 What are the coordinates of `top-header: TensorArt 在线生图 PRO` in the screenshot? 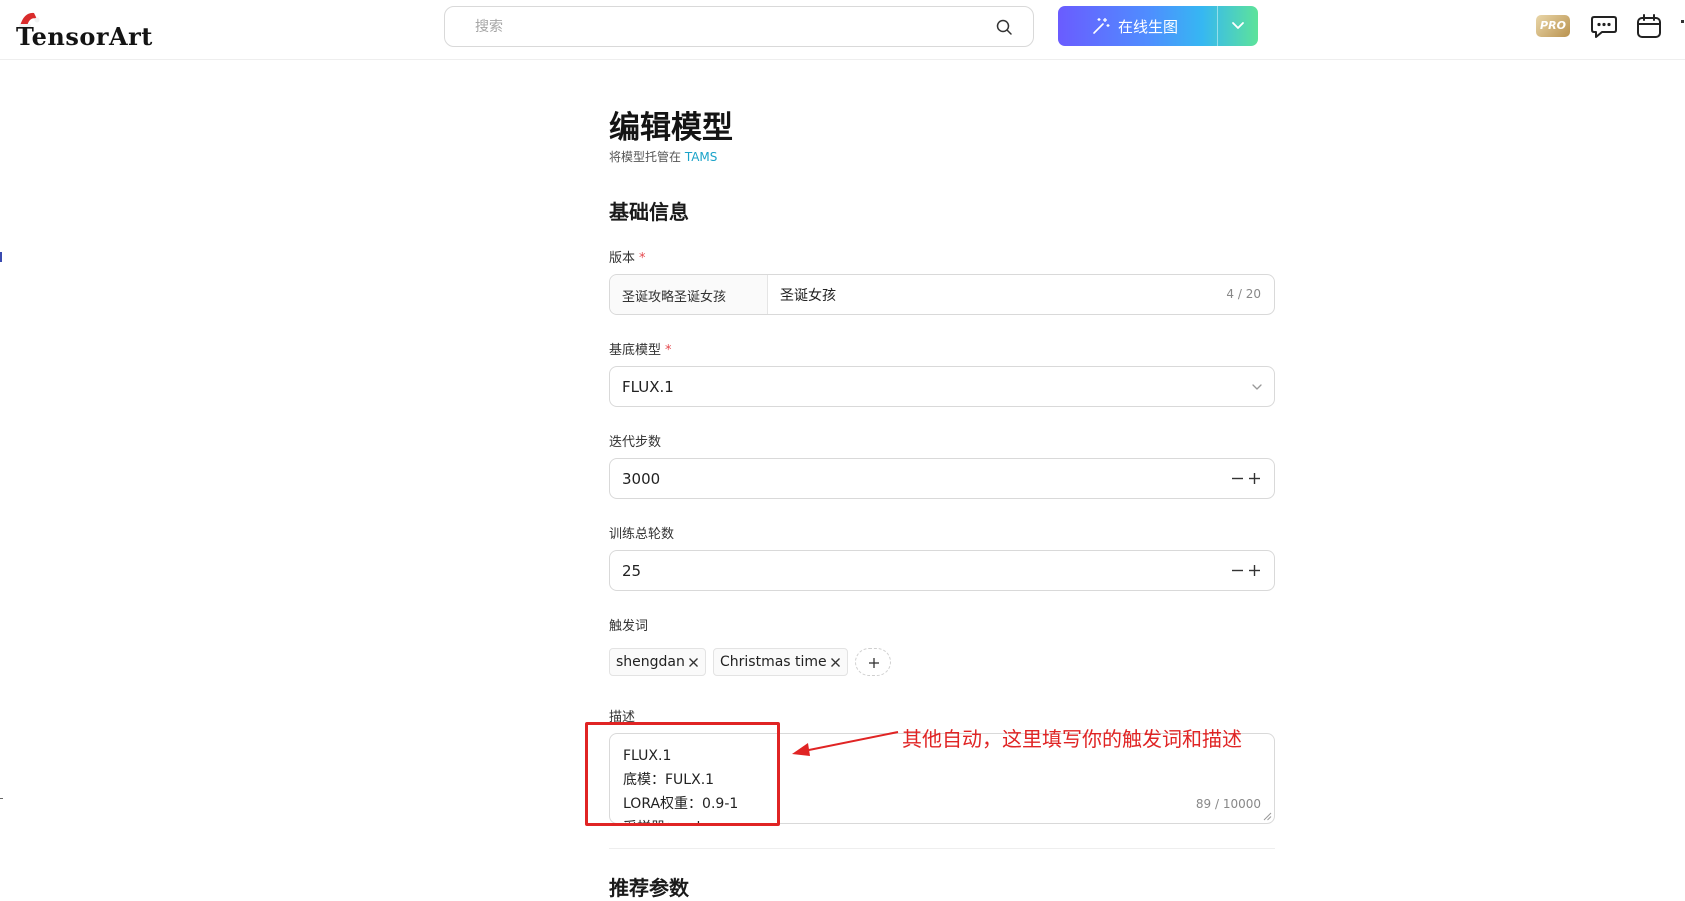 It's located at (842, 30).